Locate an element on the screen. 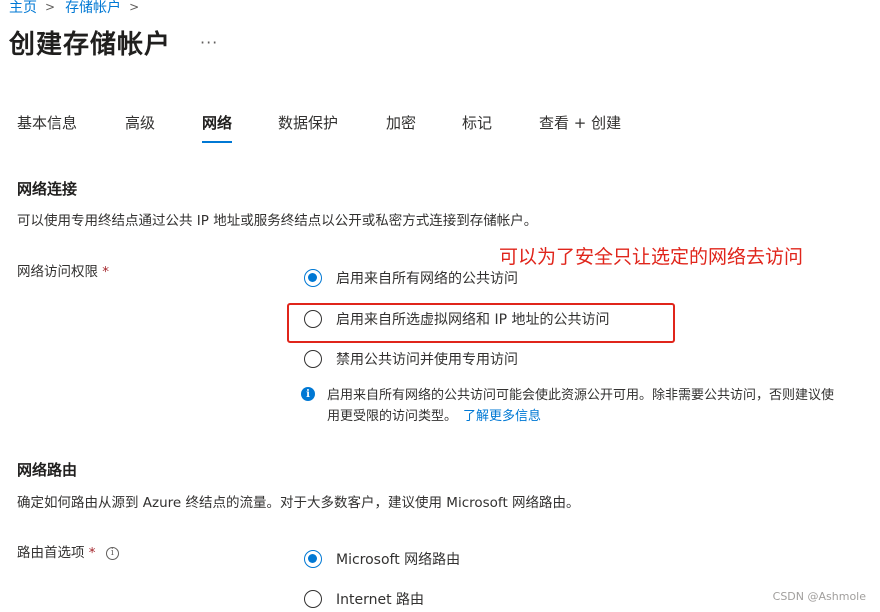  more-options-button: ··· is located at coordinates (209, 42).